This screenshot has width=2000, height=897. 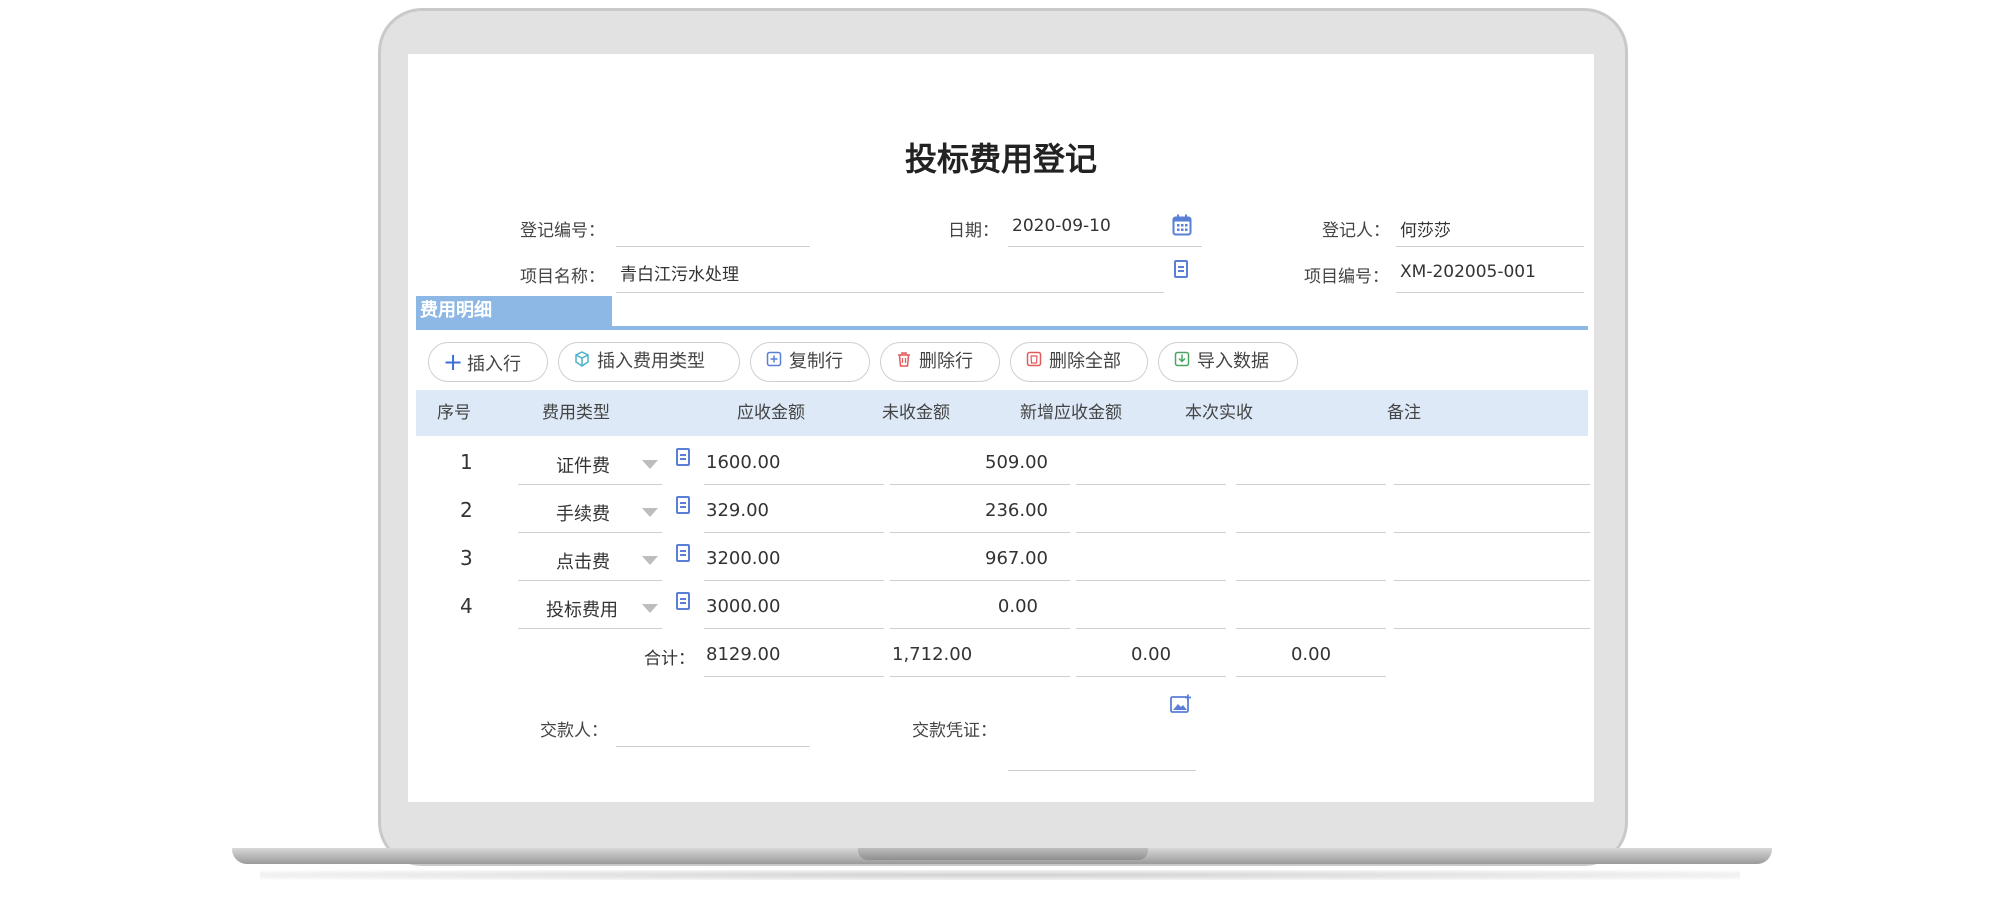 I want to click on total-unreceived-underline, so click(x=980, y=676).